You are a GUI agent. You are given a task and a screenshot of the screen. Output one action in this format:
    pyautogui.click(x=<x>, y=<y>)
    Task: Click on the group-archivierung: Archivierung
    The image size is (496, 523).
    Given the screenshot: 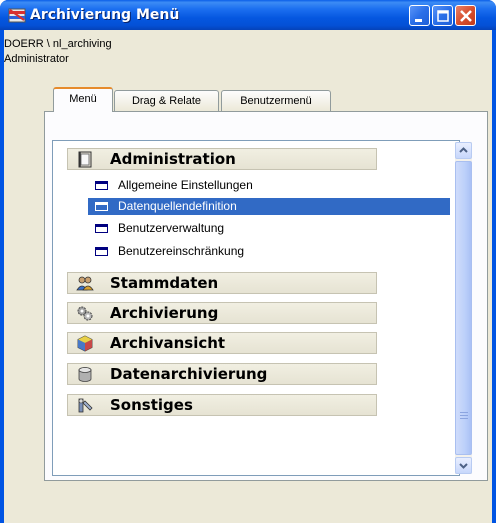 What is the action you would take?
    pyautogui.click(x=222, y=313)
    